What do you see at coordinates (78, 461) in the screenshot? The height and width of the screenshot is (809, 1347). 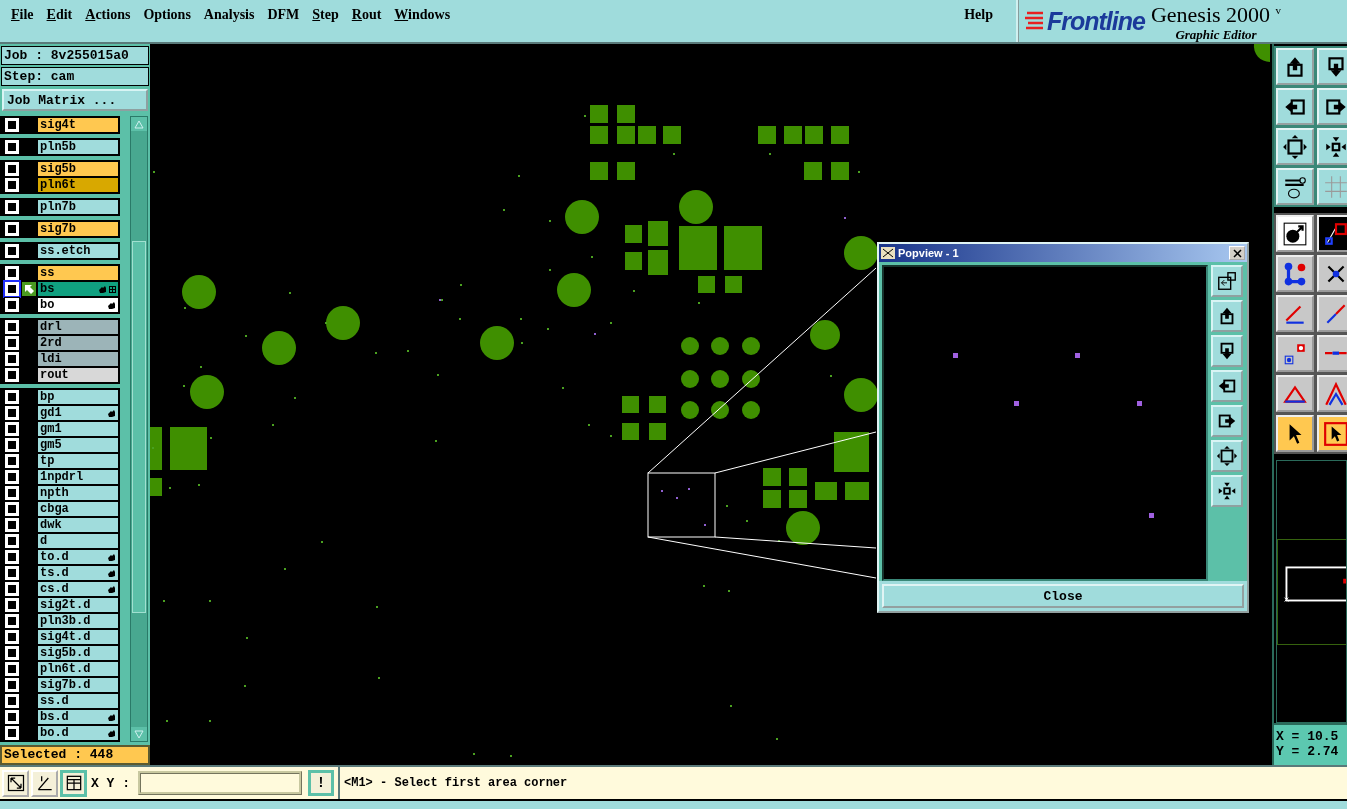 I see `layer-name: tp` at bounding box center [78, 461].